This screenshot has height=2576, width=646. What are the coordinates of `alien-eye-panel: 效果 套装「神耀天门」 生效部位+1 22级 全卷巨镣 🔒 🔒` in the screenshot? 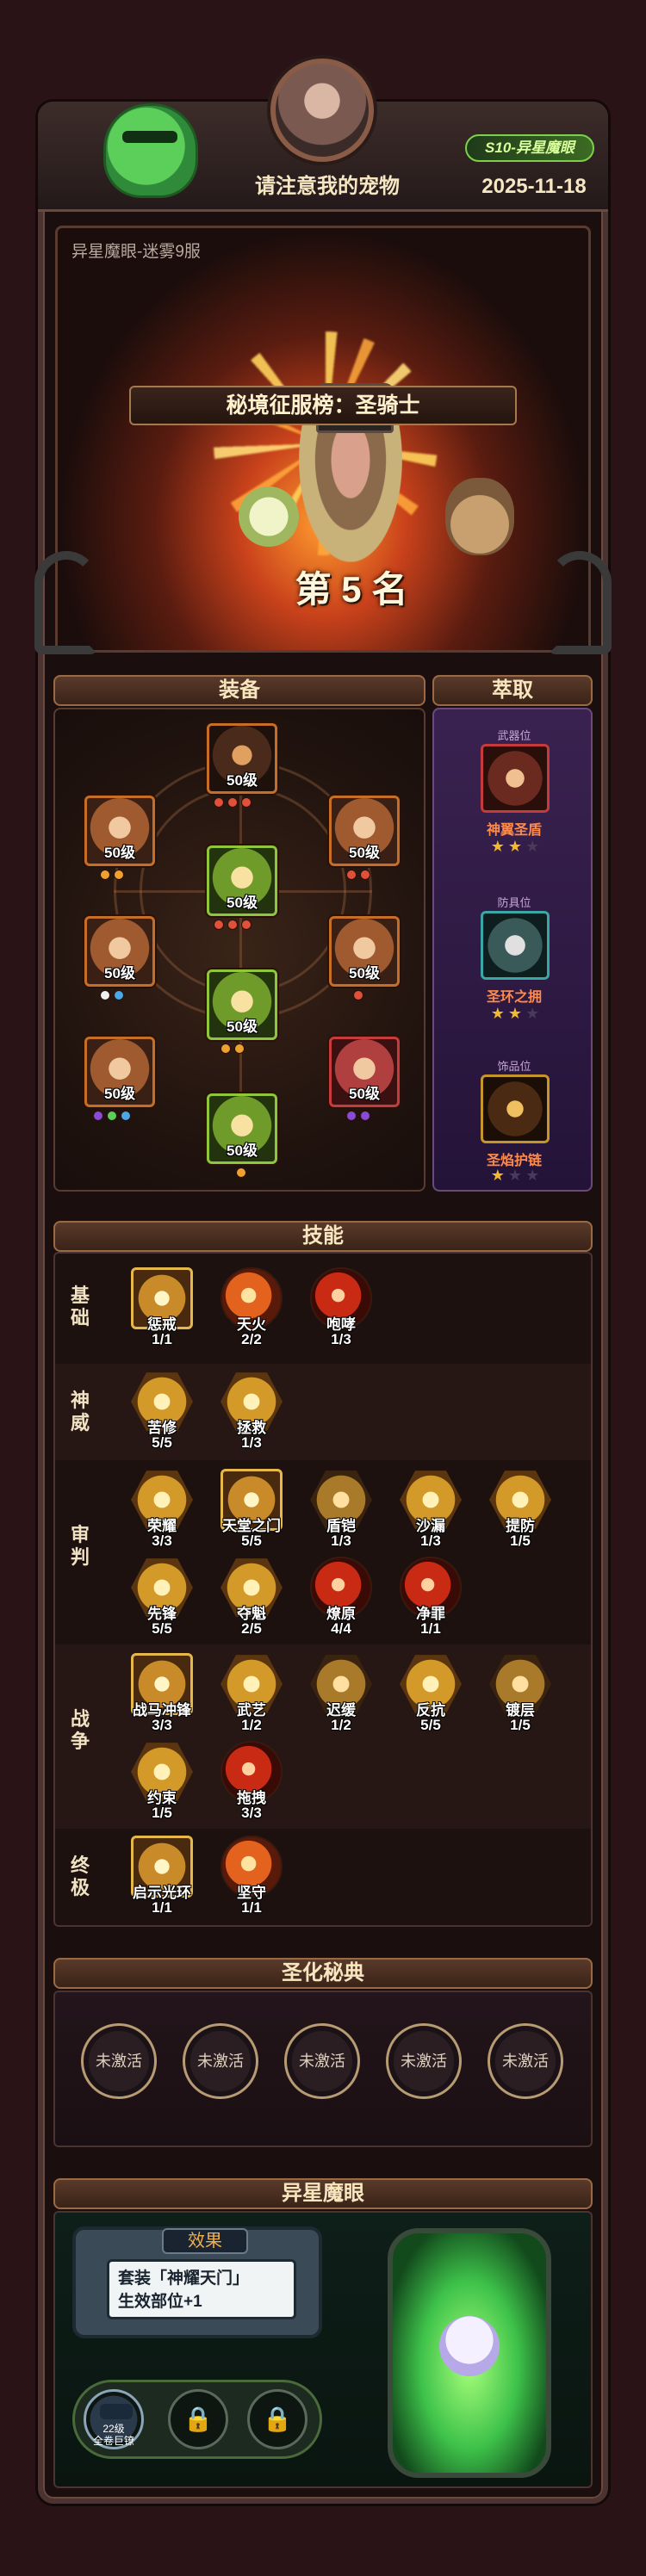 It's located at (323, 2350).